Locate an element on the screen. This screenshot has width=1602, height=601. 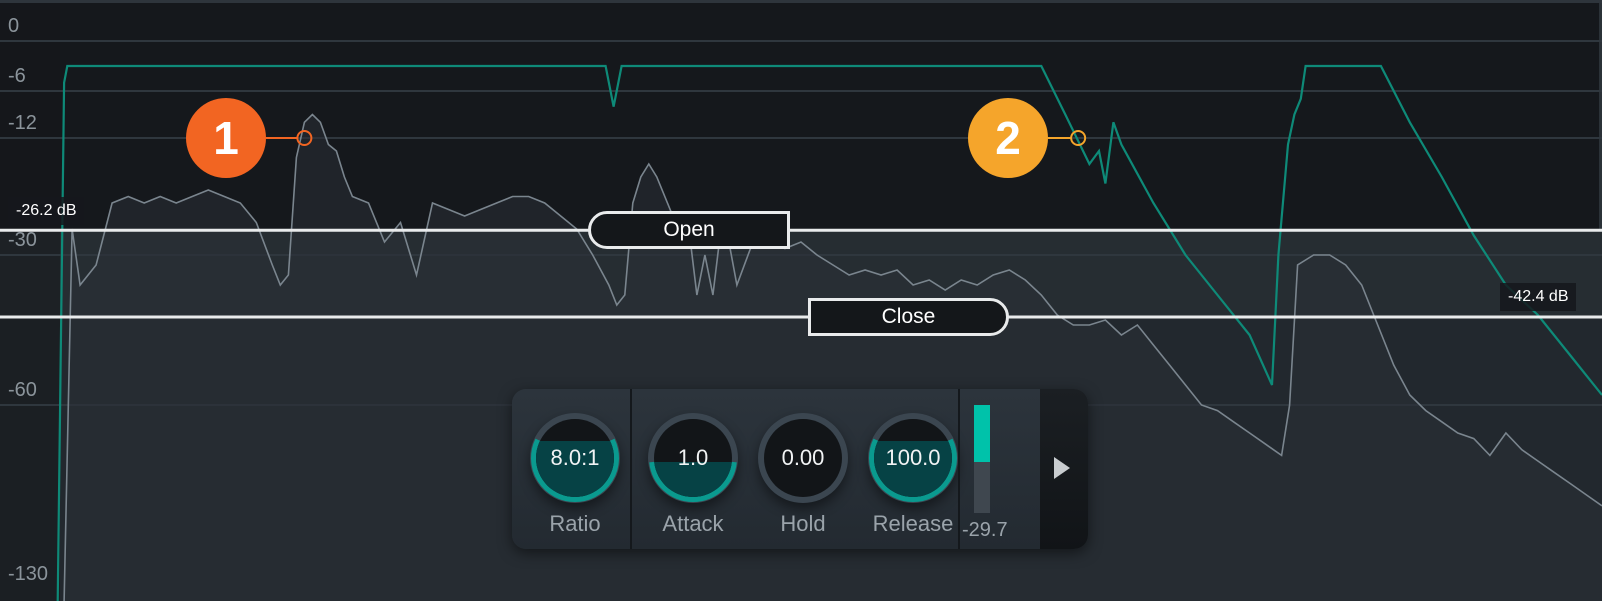
expand-panel-button is located at coordinates (1064, 469).